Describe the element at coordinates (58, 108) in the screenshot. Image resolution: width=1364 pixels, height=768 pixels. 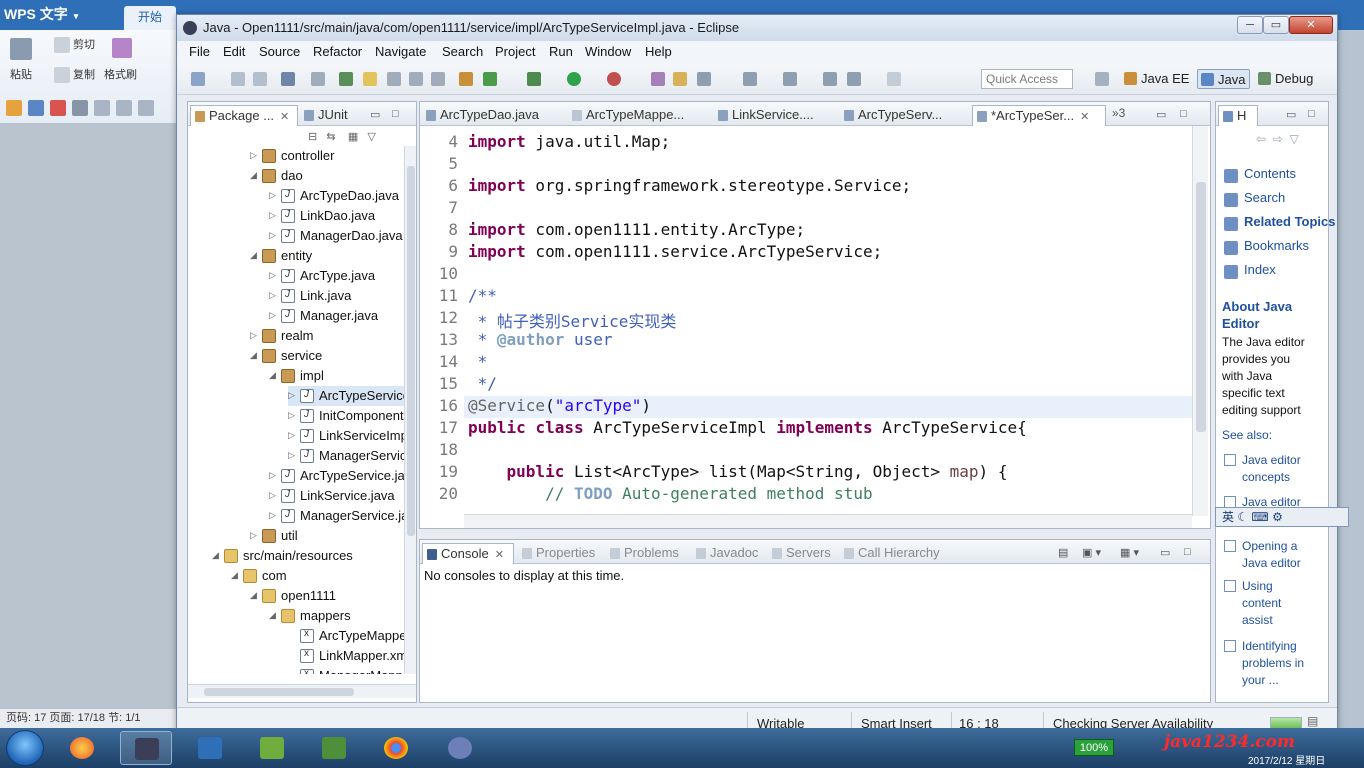
I see `pdf-icon` at that location.